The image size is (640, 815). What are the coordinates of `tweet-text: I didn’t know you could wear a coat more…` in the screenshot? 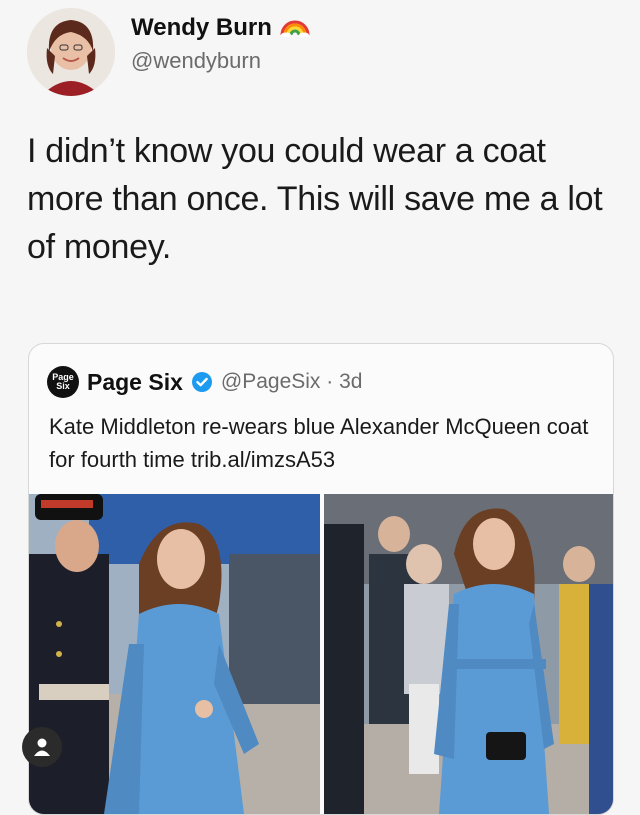 It's located at (315, 199).